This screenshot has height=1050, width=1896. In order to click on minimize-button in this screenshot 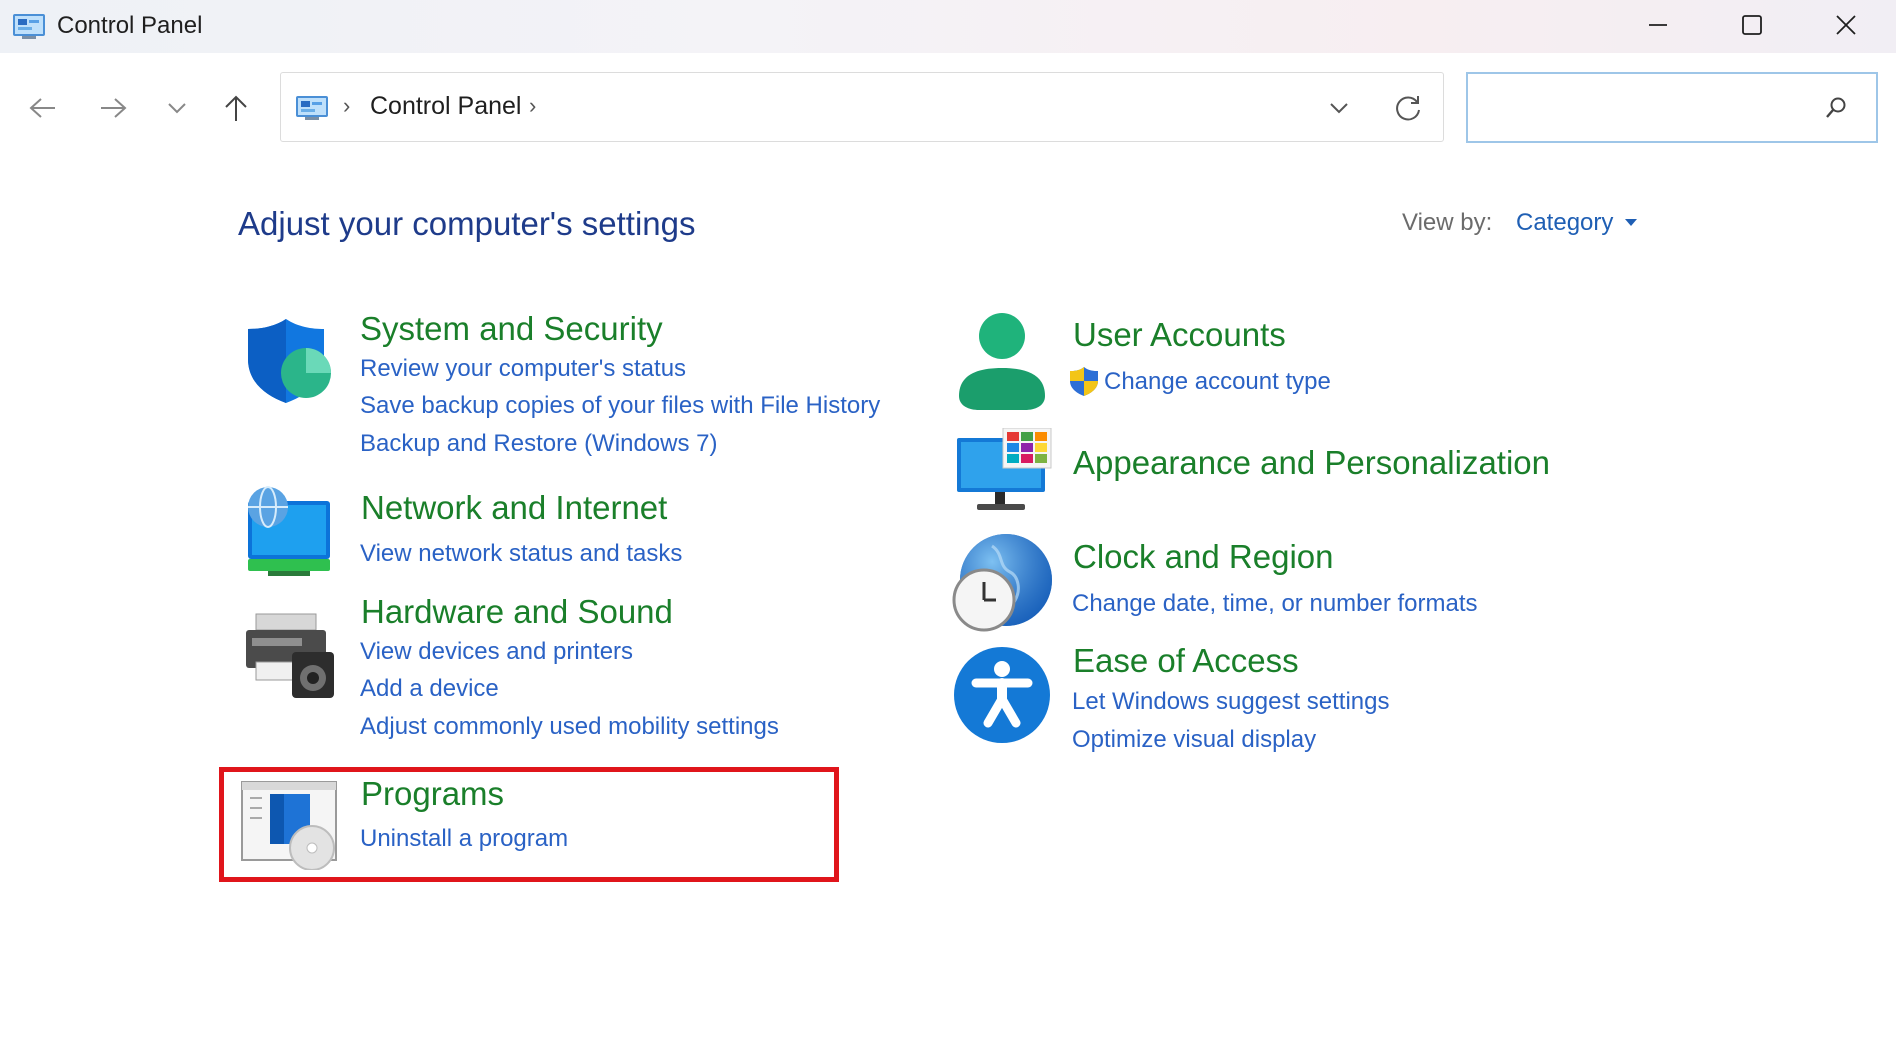, I will do `click(1658, 25)`.